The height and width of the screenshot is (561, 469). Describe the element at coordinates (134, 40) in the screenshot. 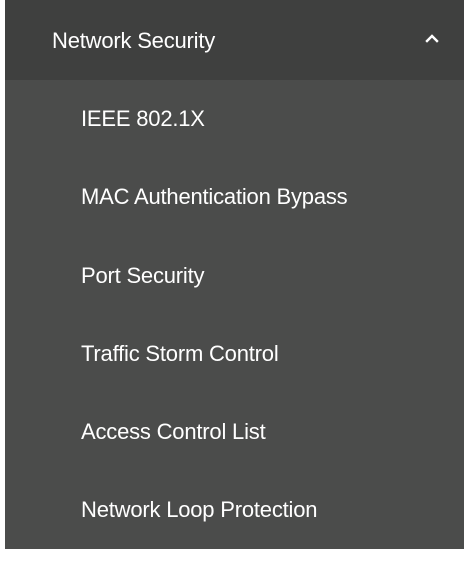

I see `menu-header-label: Network Security` at that location.